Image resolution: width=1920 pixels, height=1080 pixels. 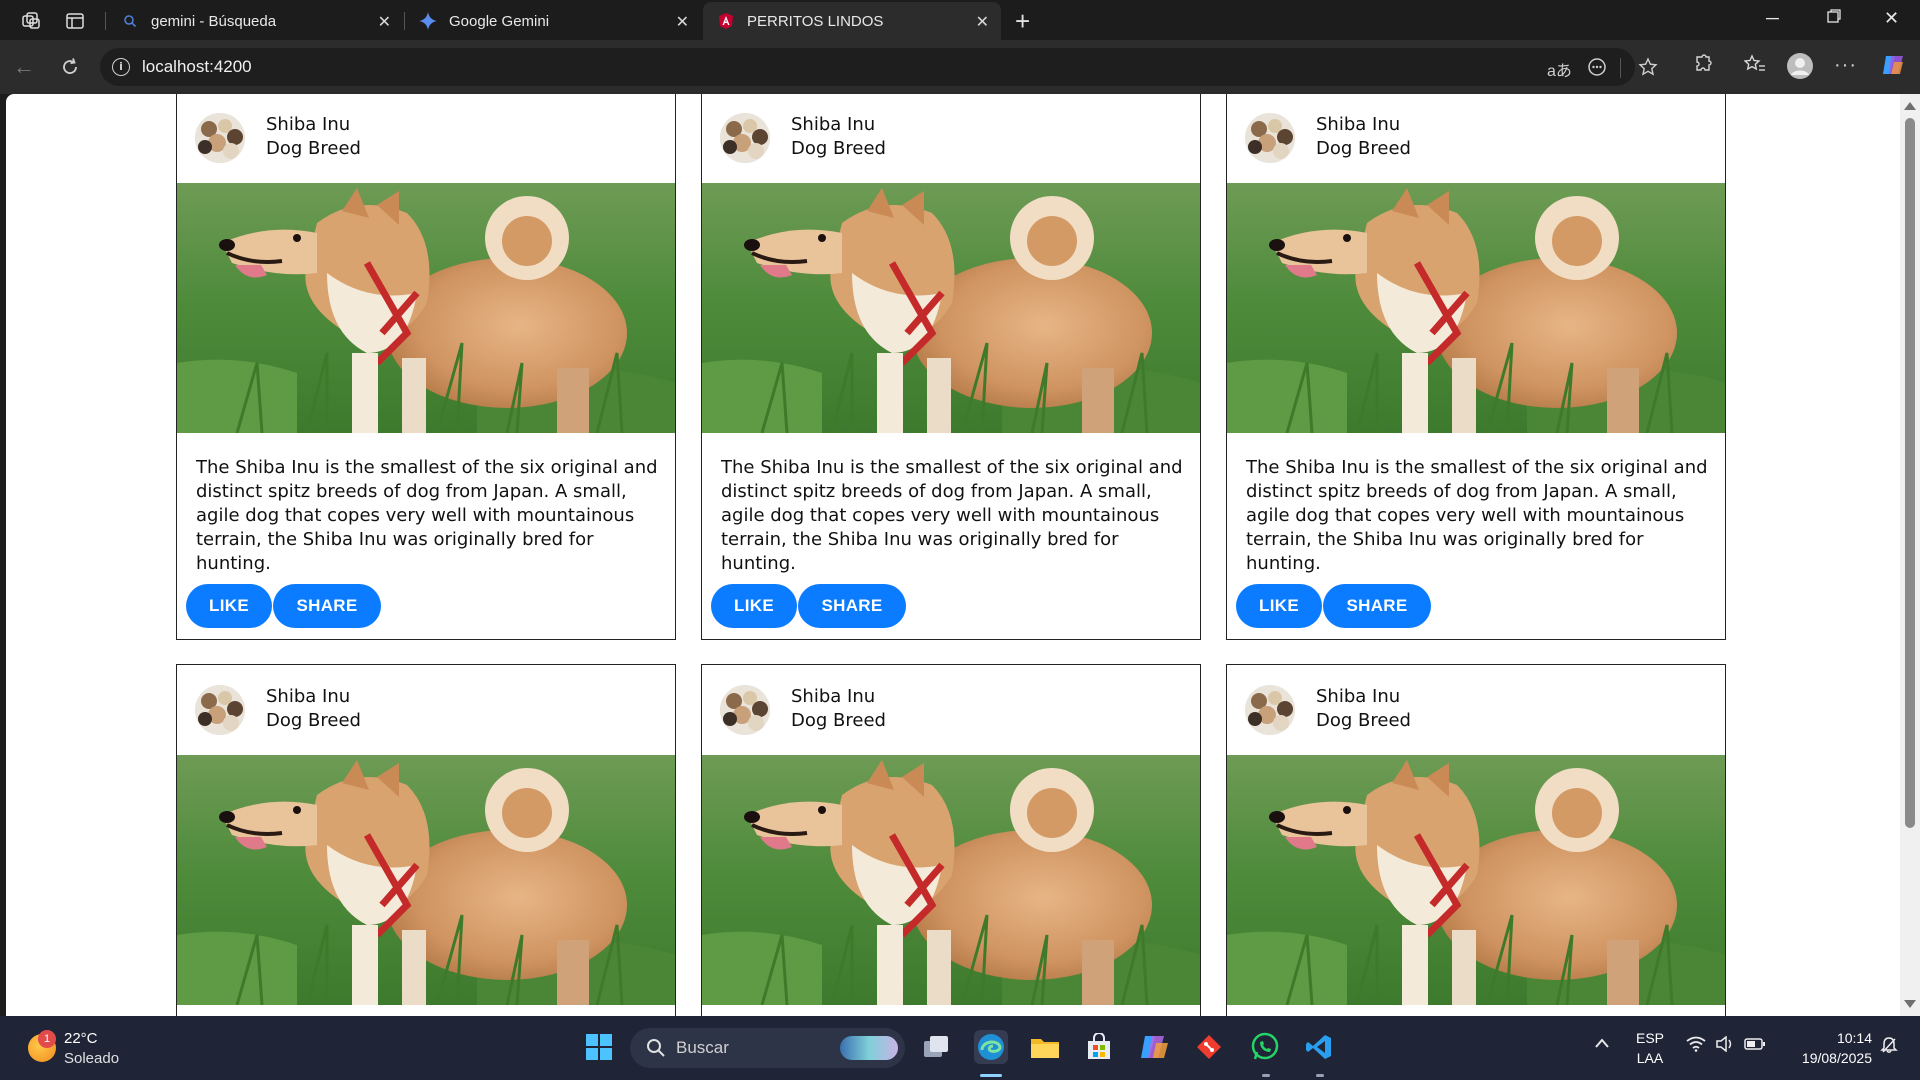 I want to click on tab-perritos-lindos: PERRITOS LINDOS ✕, so click(x=852, y=21).